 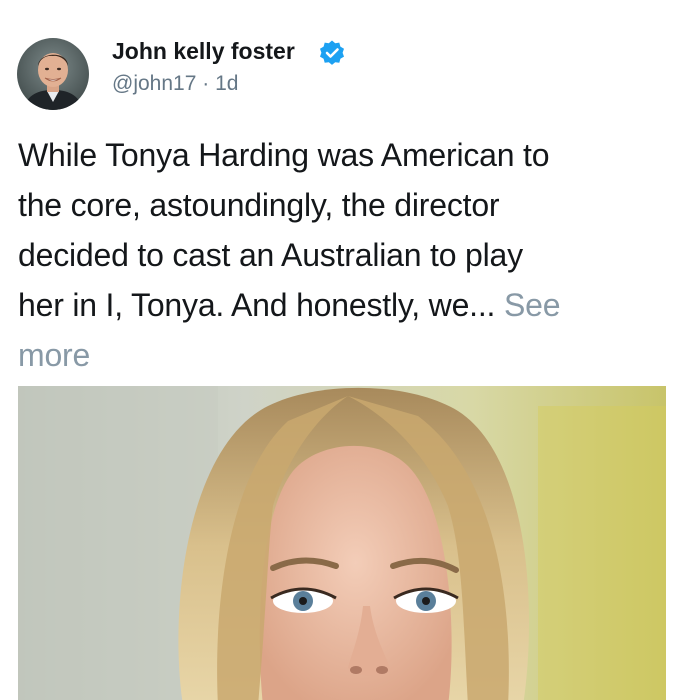 I want to click on tweet-text-line: While Tonya Harding was American to, so click(x=284, y=155).